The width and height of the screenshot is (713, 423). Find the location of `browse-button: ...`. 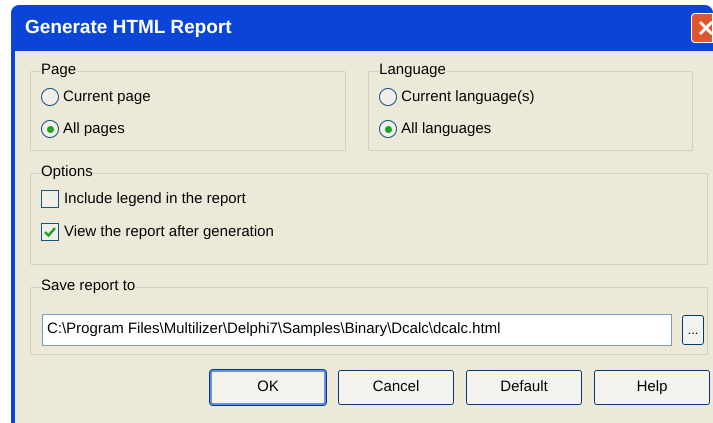

browse-button: ... is located at coordinates (693, 329).